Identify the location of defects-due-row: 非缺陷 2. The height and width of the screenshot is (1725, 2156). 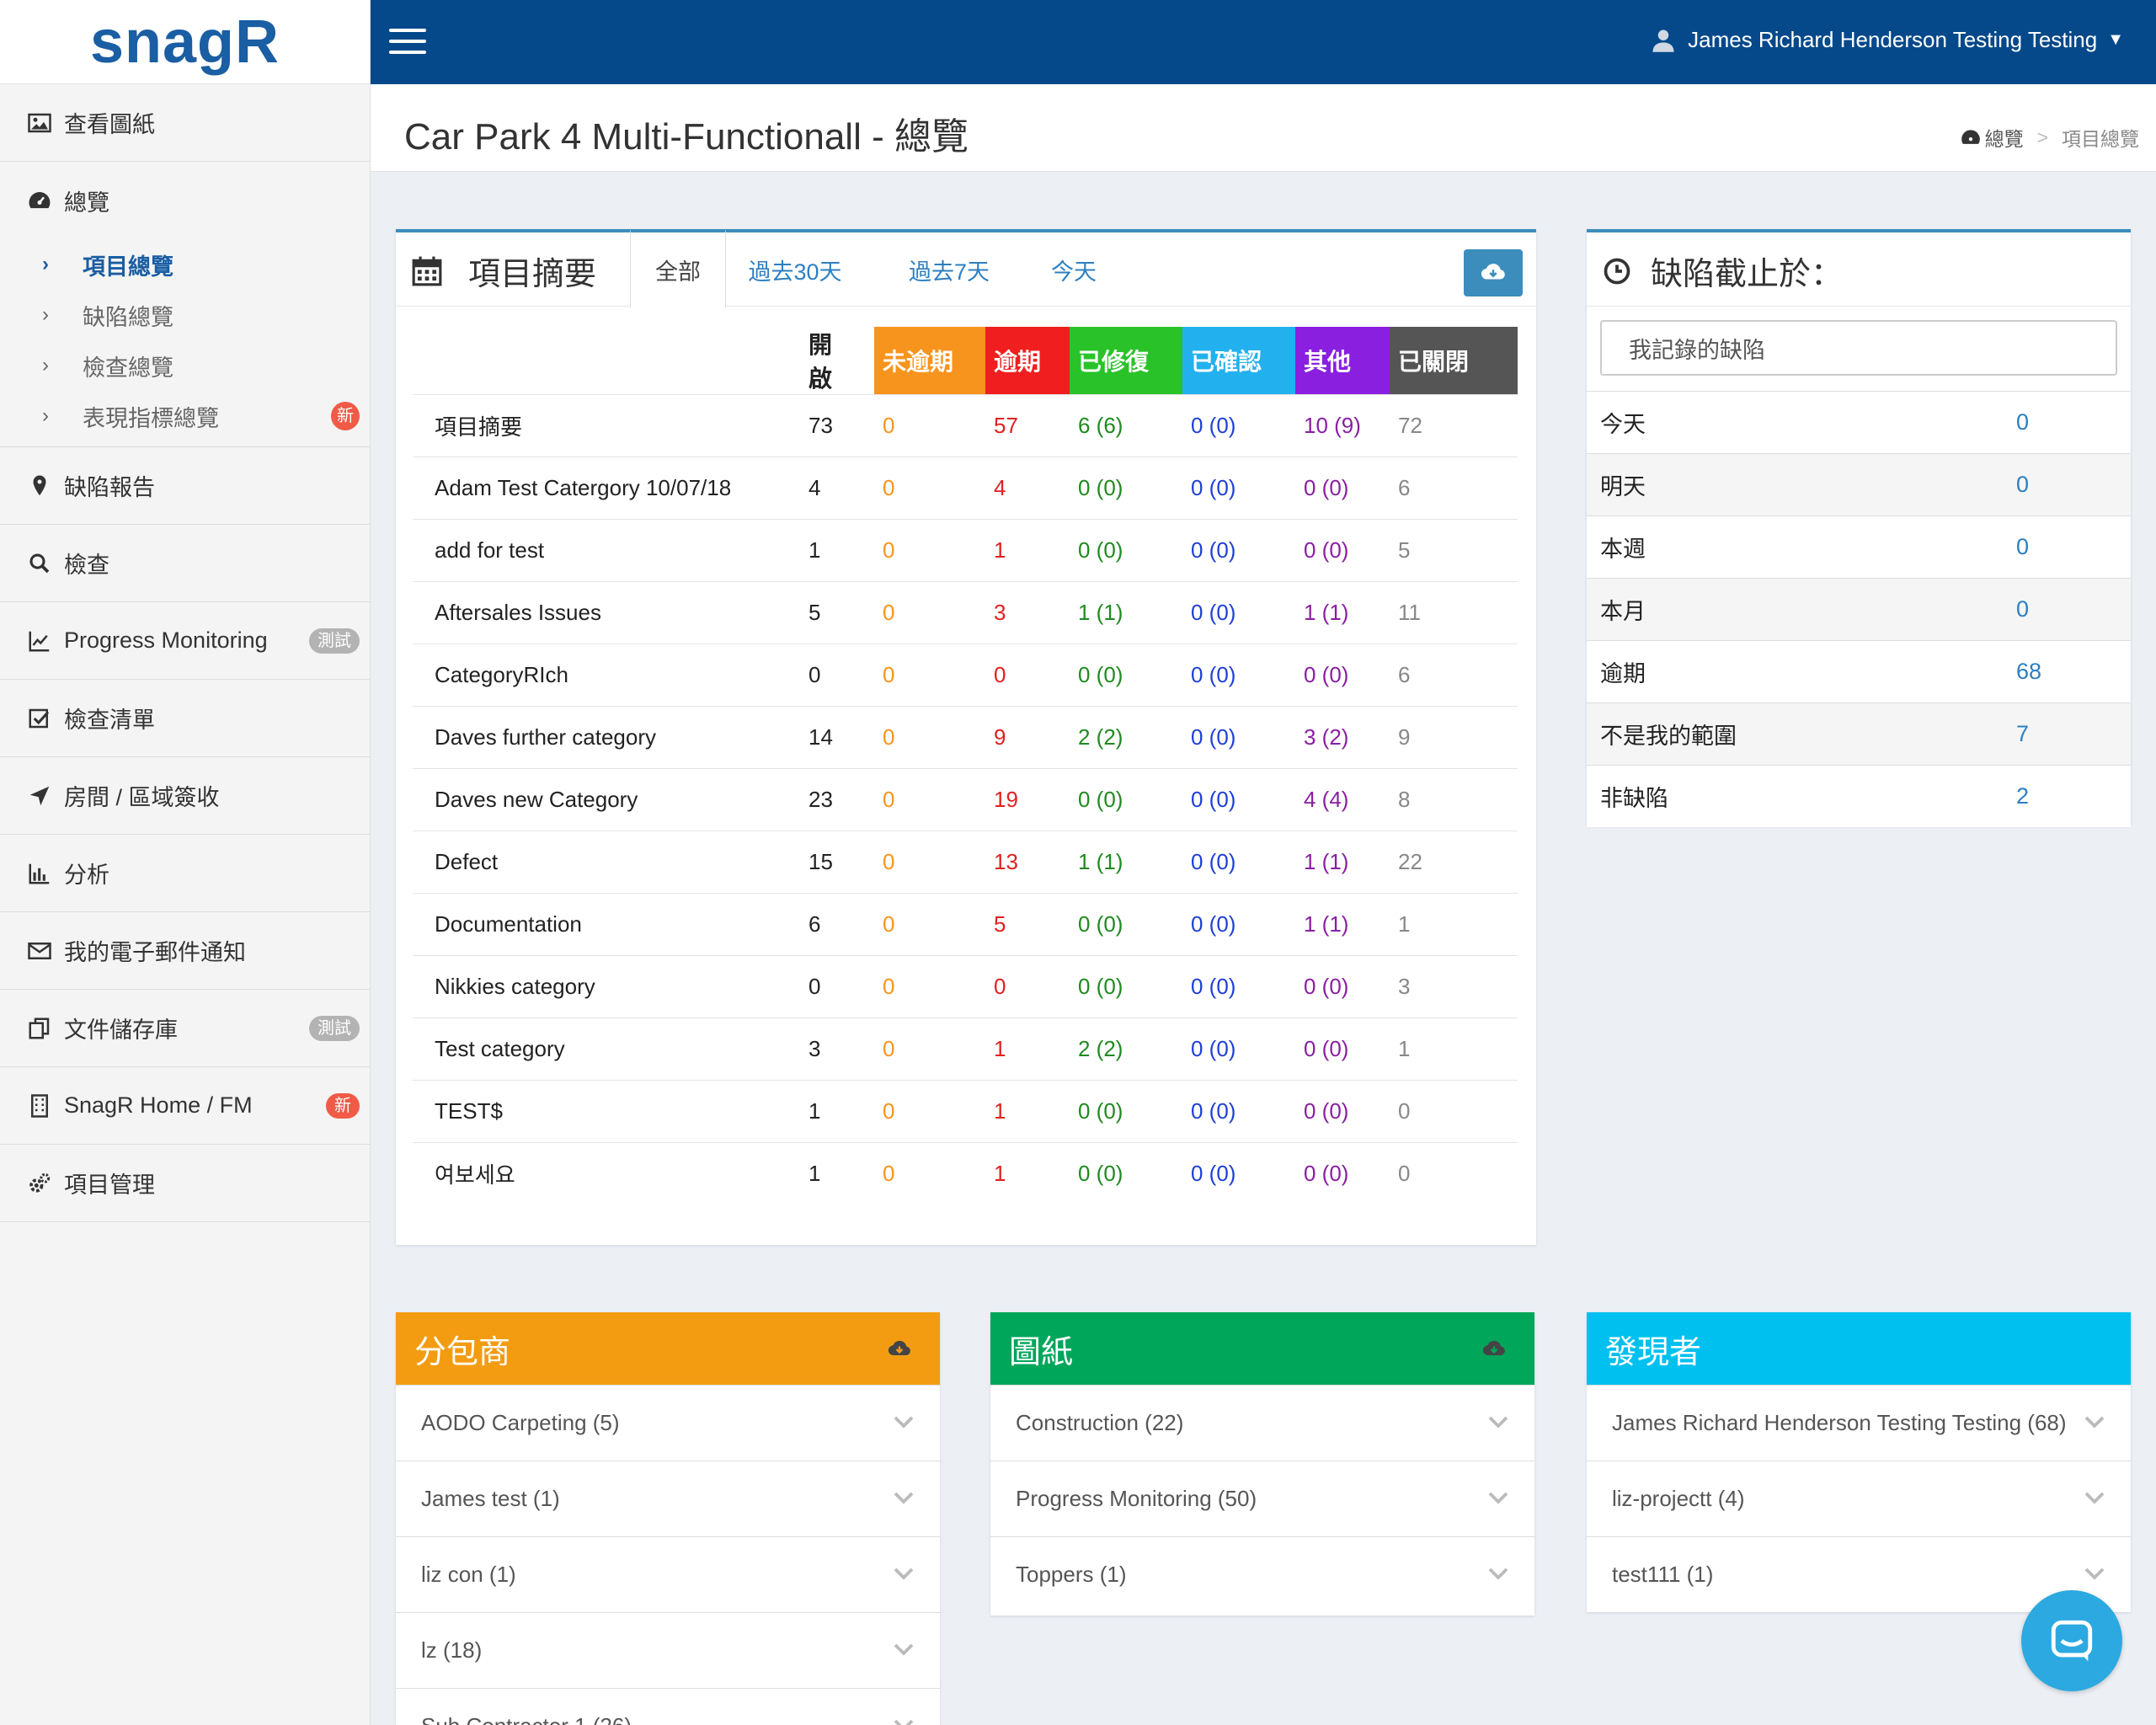
(1859, 796).